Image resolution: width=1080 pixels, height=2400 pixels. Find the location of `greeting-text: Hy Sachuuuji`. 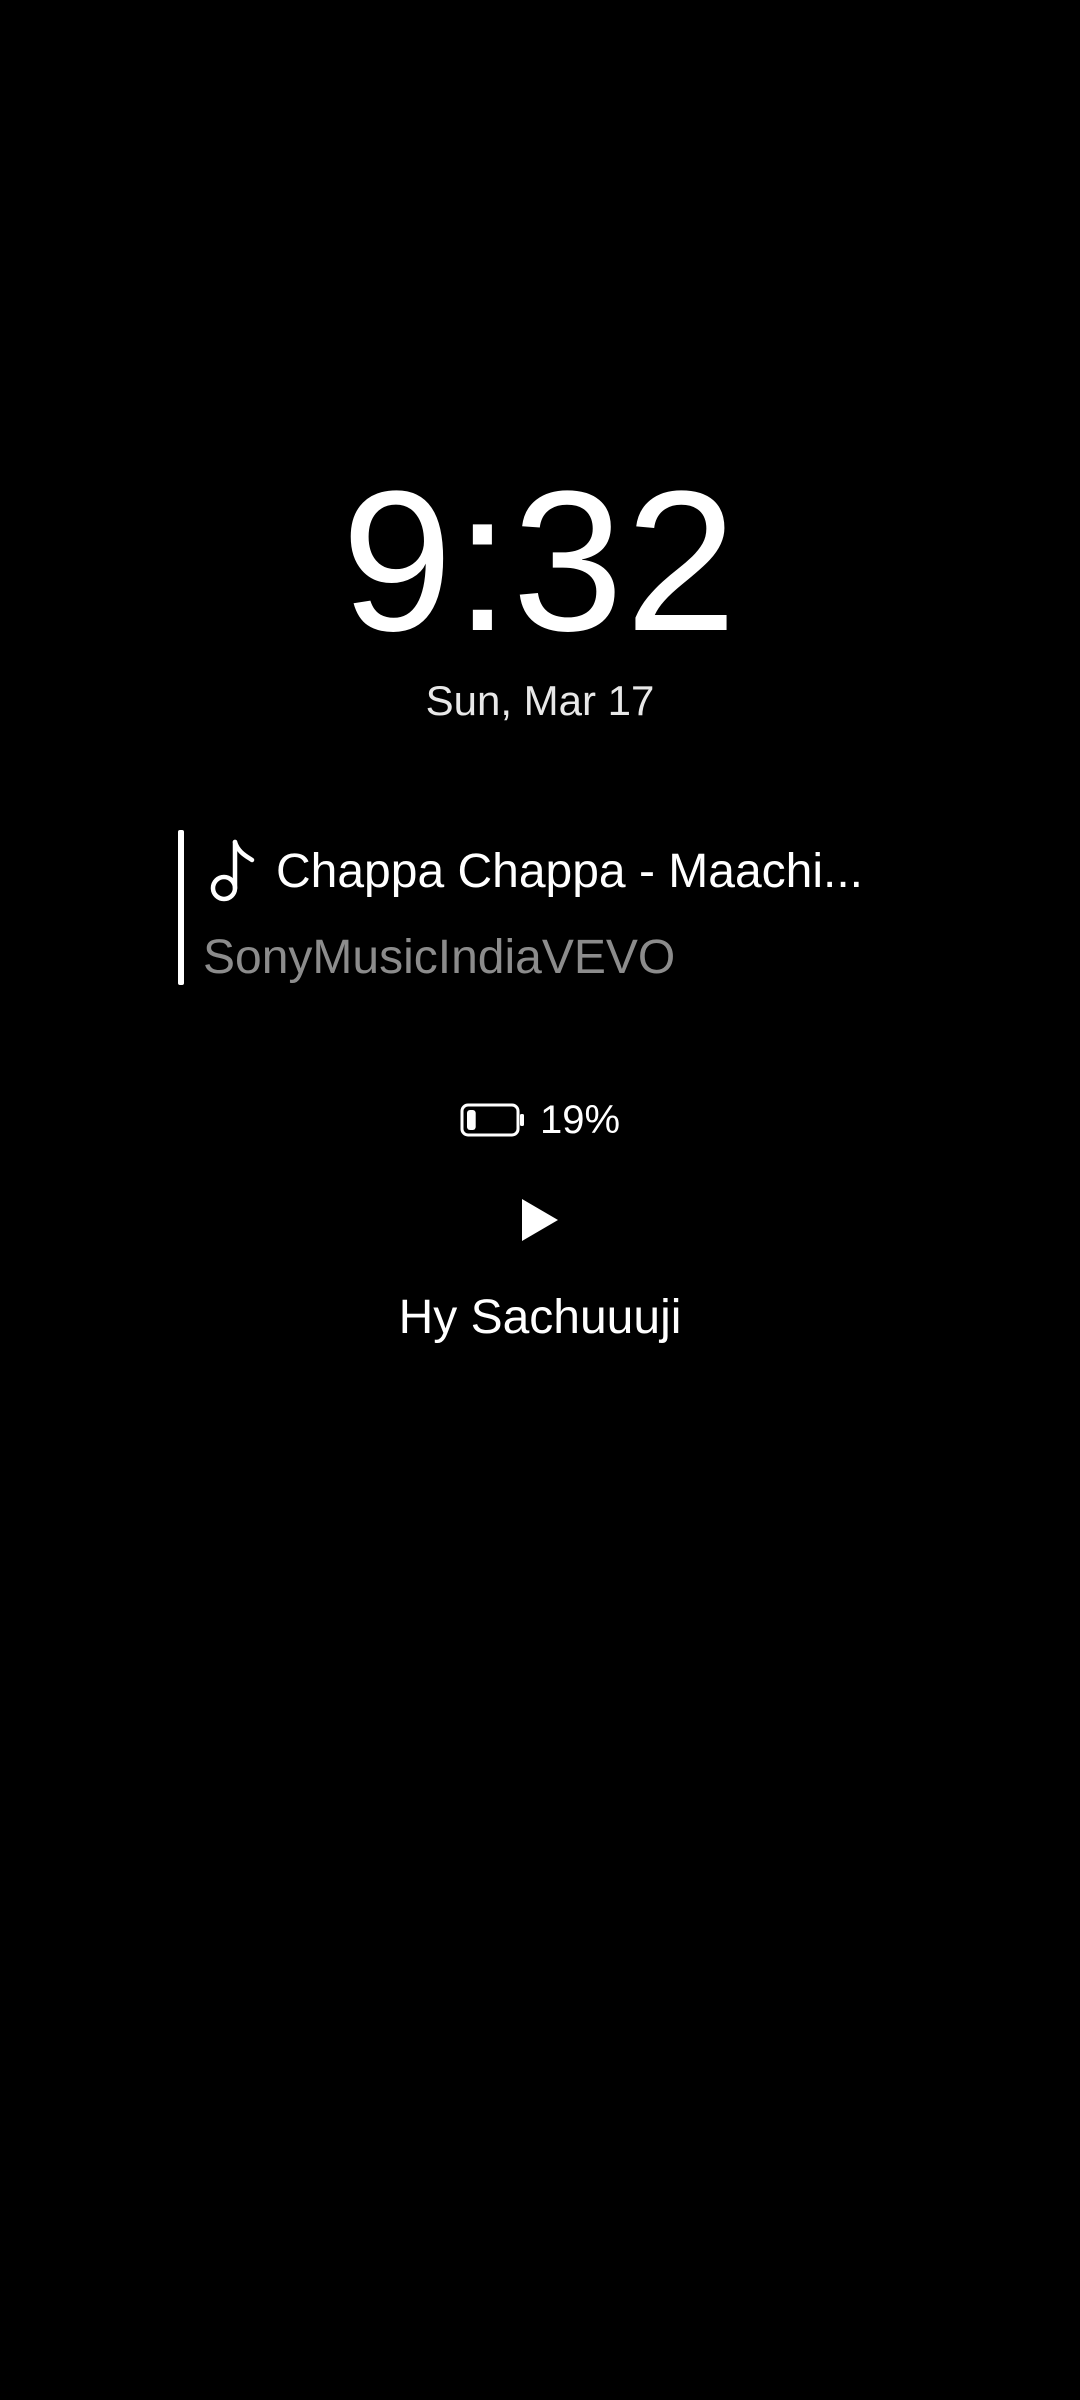

greeting-text: Hy Sachuuuji is located at coordinates (540, 1317).